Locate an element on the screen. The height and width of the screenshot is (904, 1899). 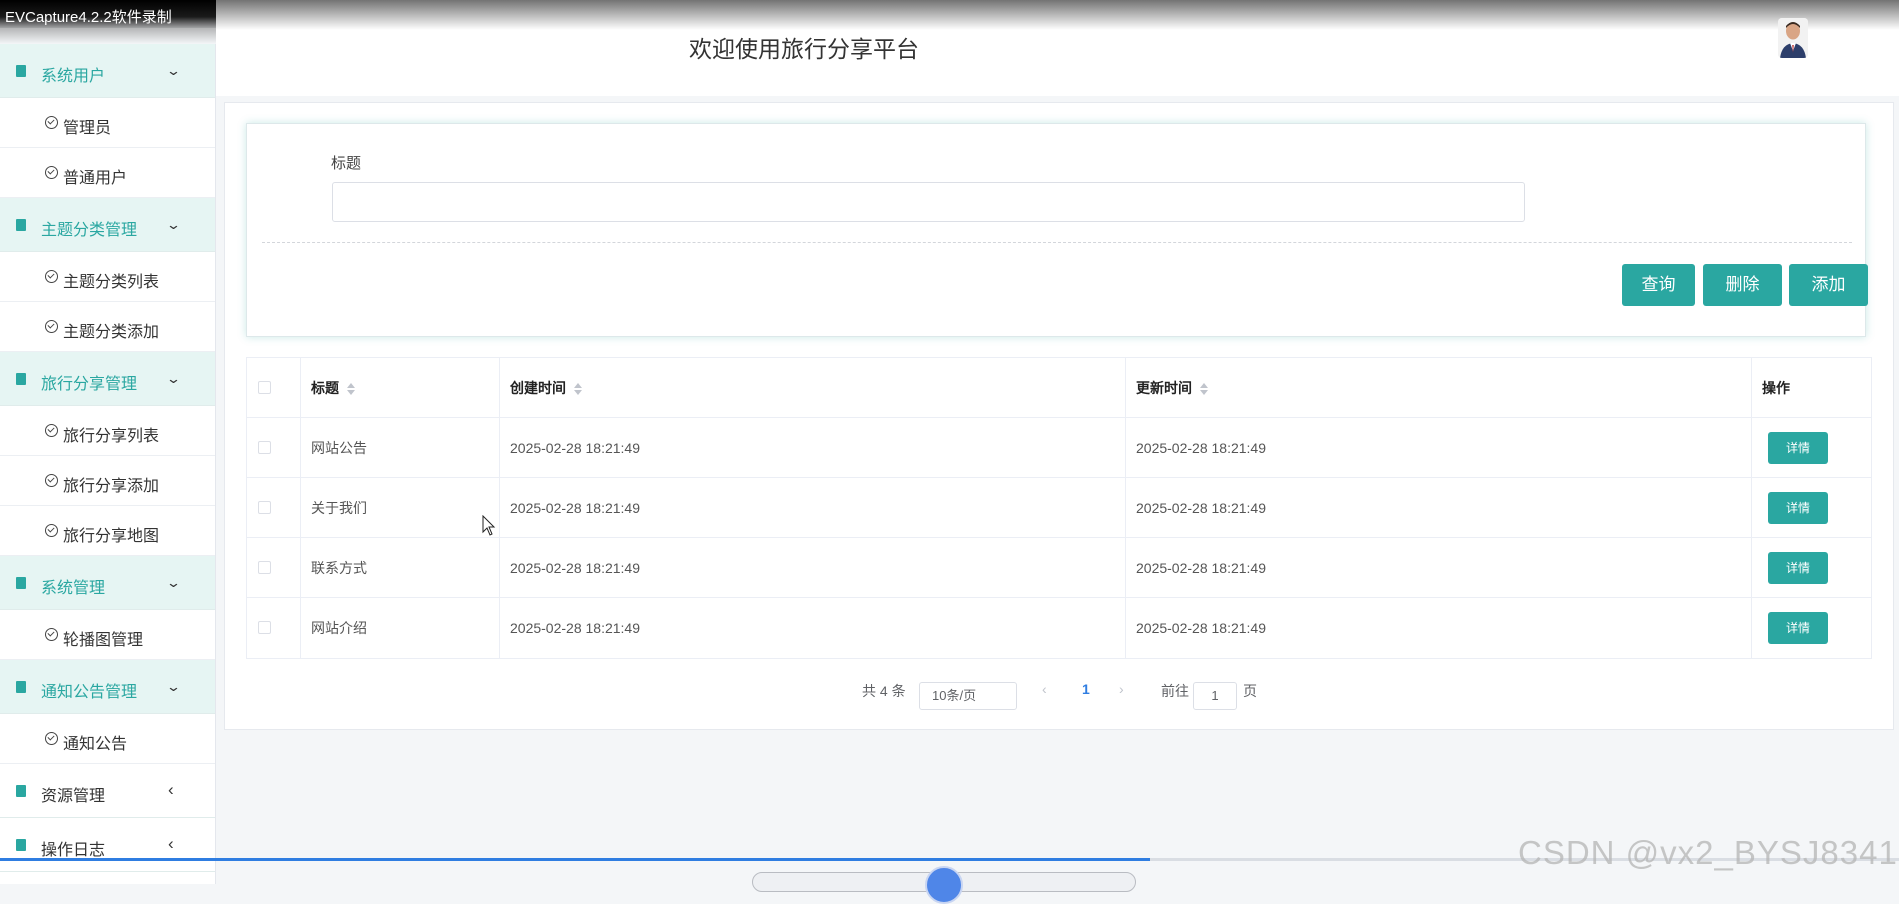
column-header-action: 操作 is located at coordinates (1776, 388).